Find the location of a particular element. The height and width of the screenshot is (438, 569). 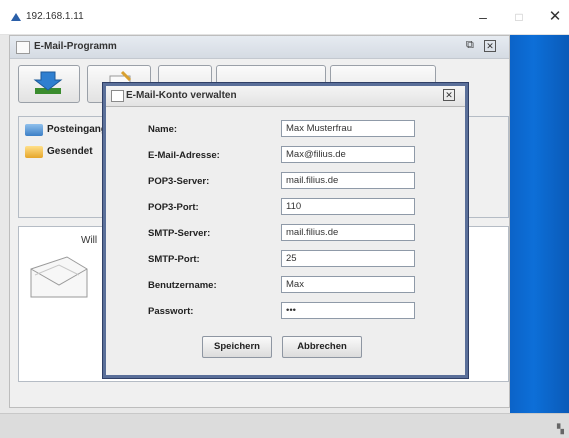

email-program-title: E-Mail-Programm is located at coordinates (75, 46).